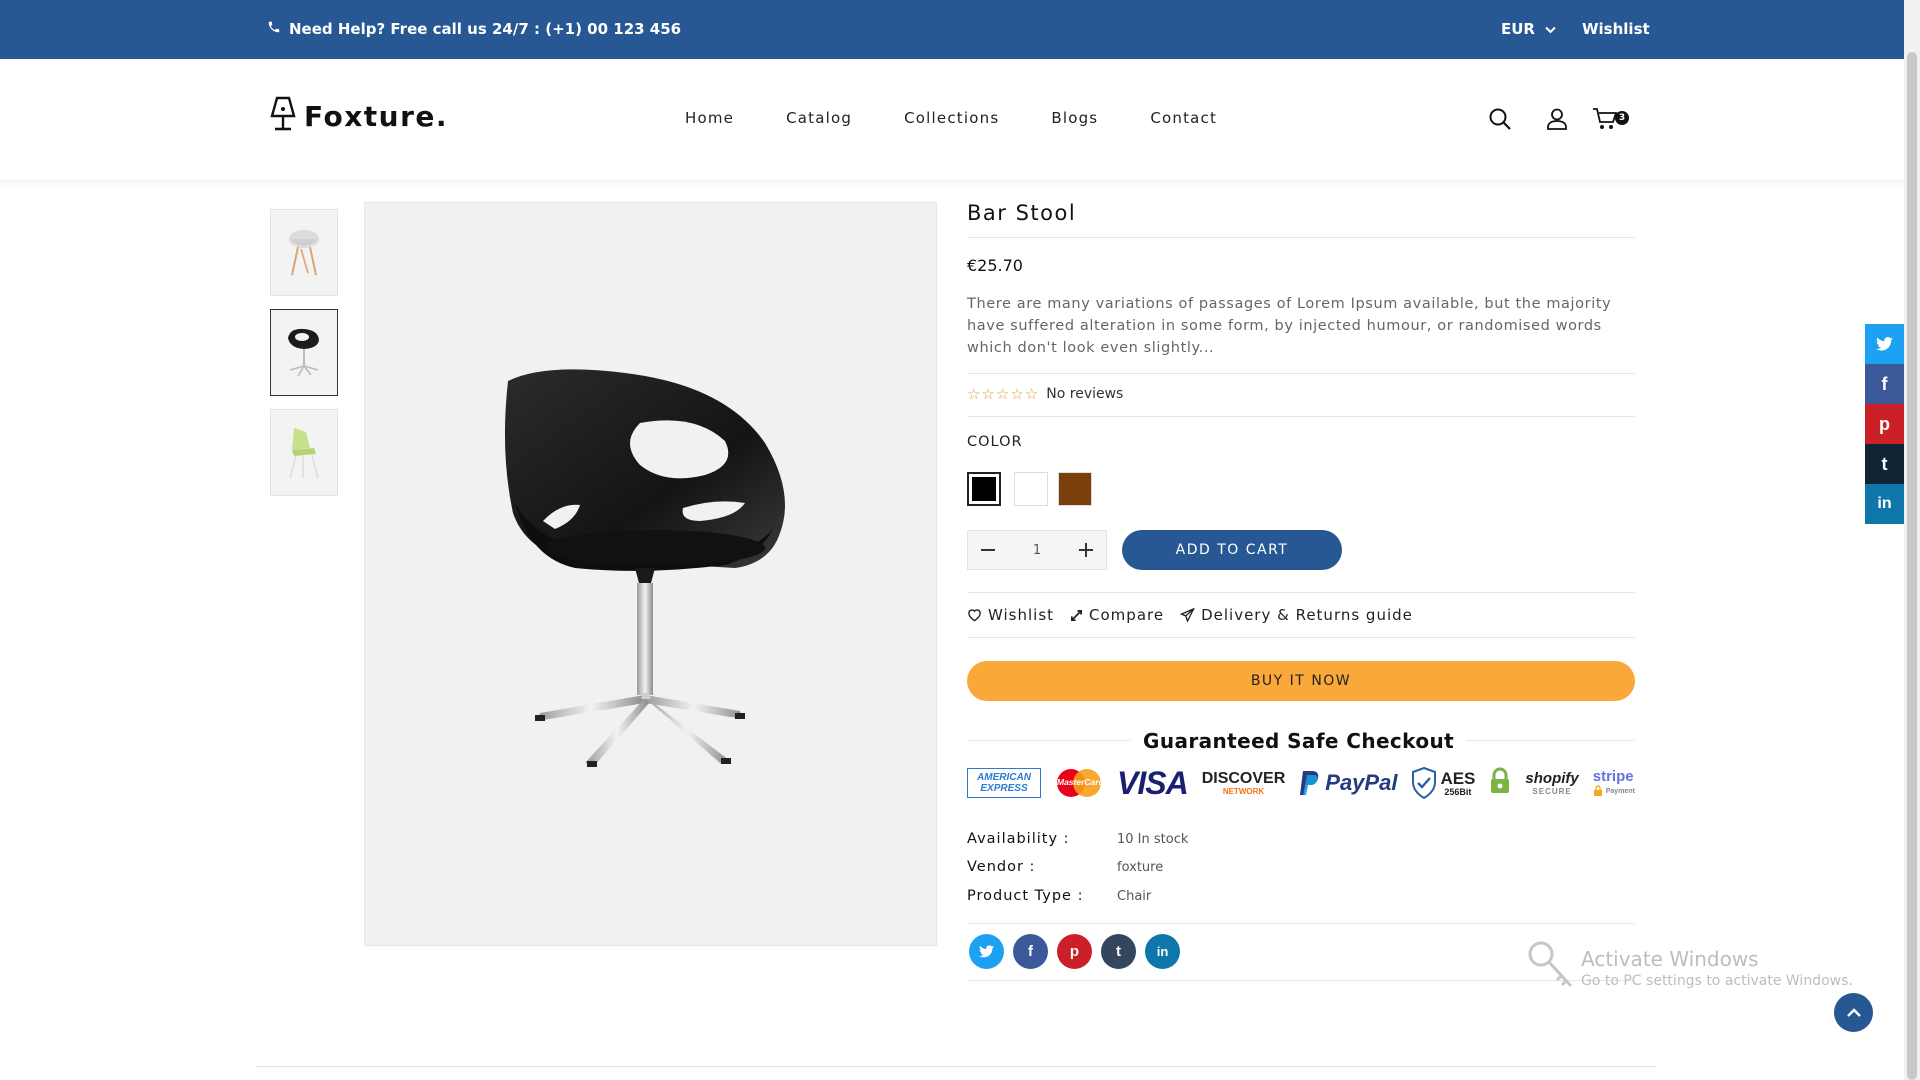  What do you see at coordinates (283, 116) in the screenshot?
I see `lamp-logo-icon` at bounding box center [283, 116].